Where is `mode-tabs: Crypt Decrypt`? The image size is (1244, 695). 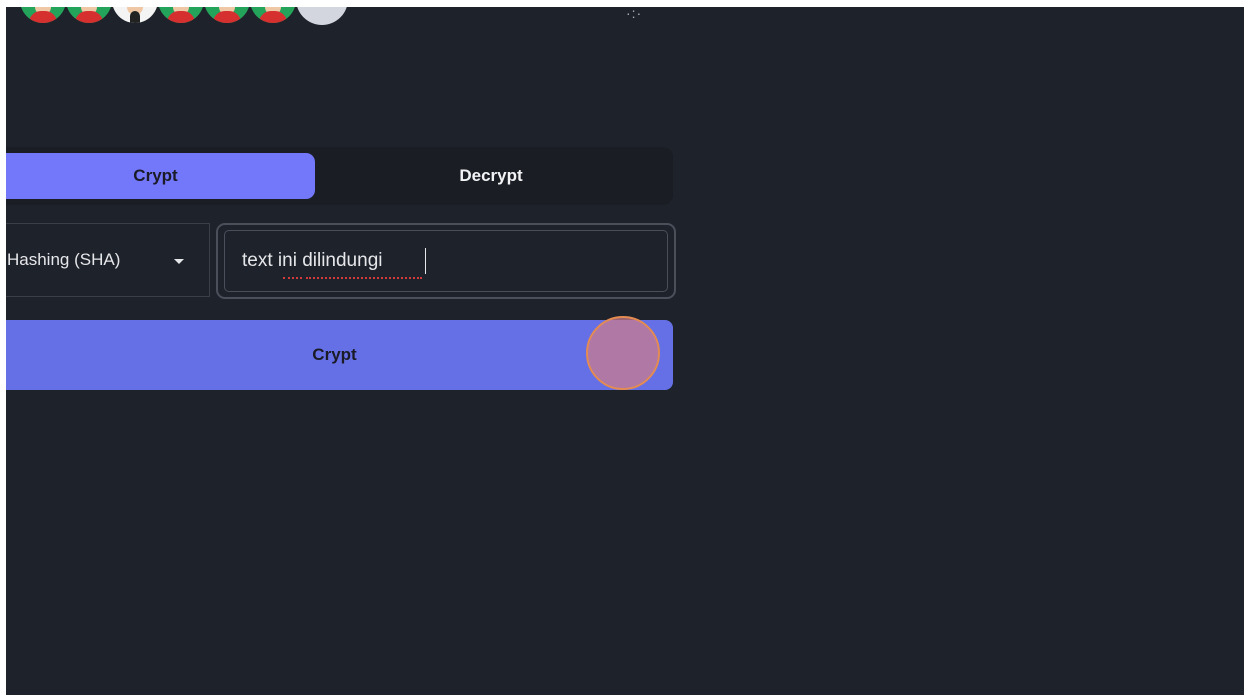 mode-tabs: Crypt Decrypt is located at coordinates (339, 176).